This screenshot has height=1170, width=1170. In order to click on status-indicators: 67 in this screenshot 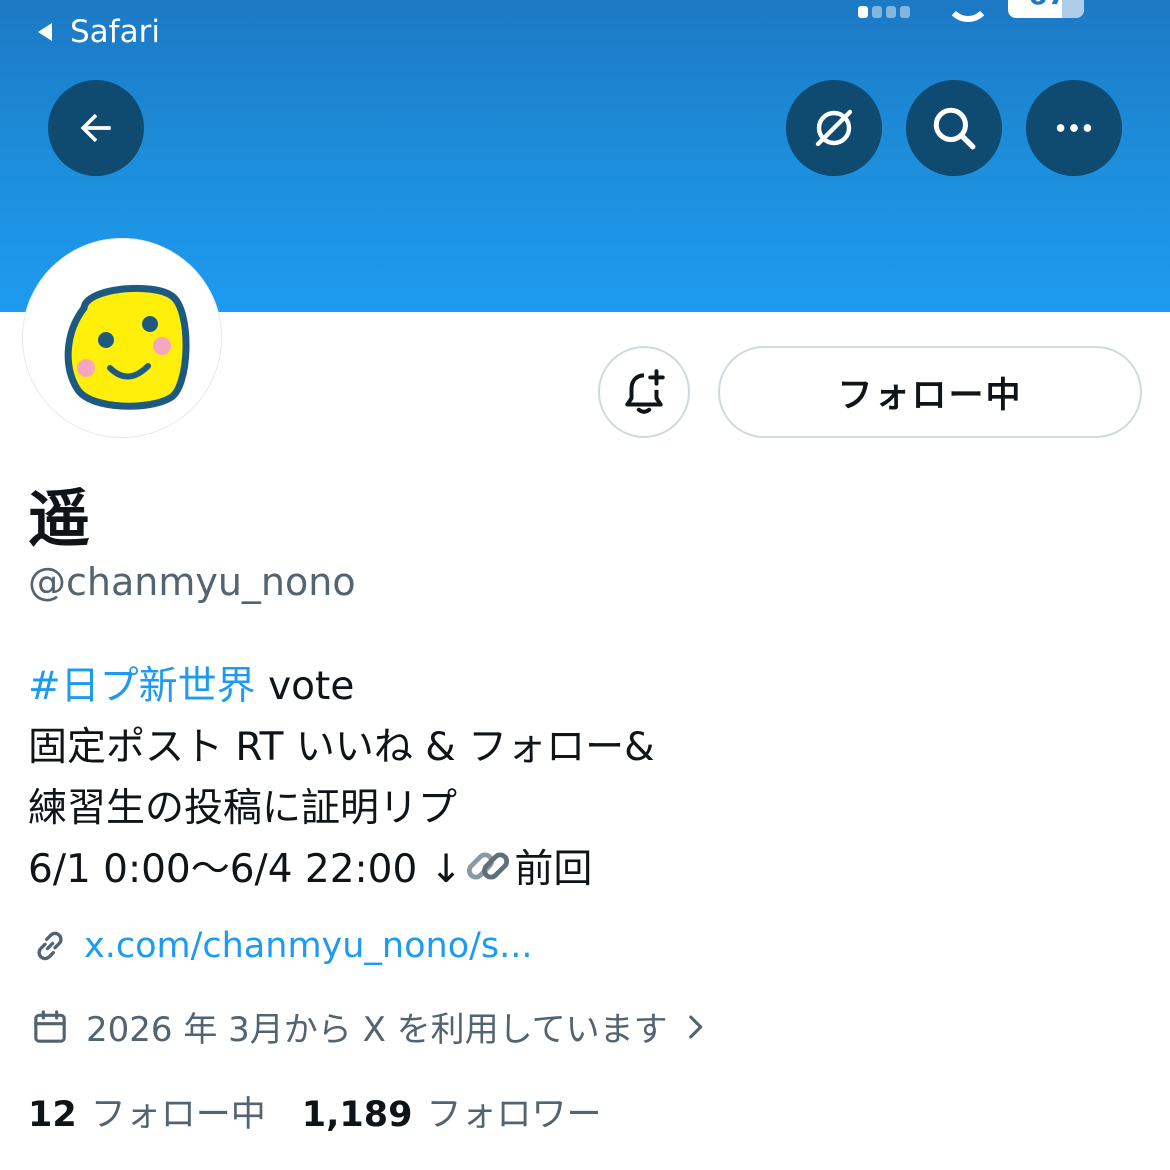, I will do `click(970, 11)`.